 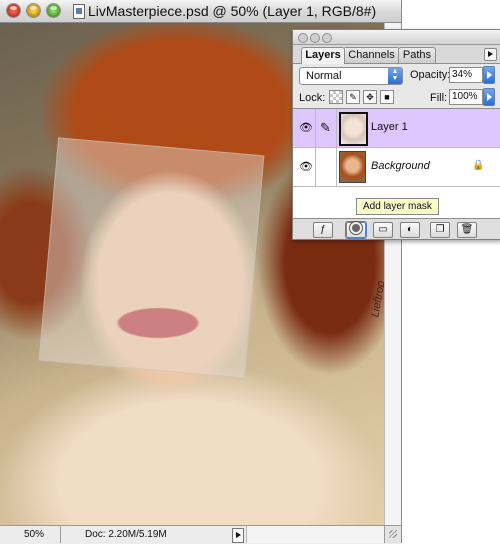 What do you see at coordinates (489, 97) in the screenshot?
I see `fill-slider-arrow-icon` at bounding box center [489, 97].